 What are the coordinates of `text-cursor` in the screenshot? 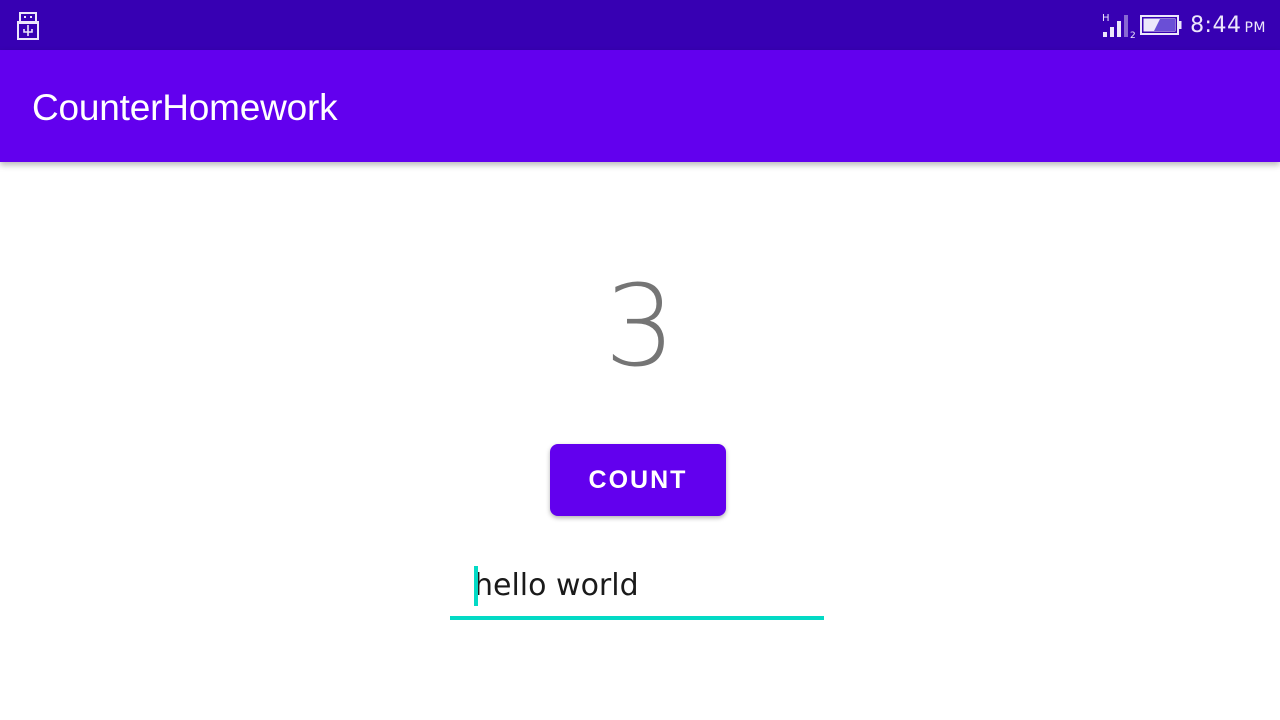 It's located at (476, 586).